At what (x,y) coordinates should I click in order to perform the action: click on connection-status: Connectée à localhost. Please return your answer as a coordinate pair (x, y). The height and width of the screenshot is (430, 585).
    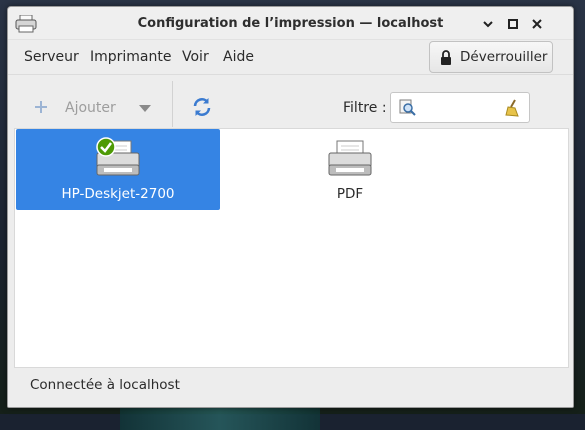
    Looking at the image, I should click on (105, 385).